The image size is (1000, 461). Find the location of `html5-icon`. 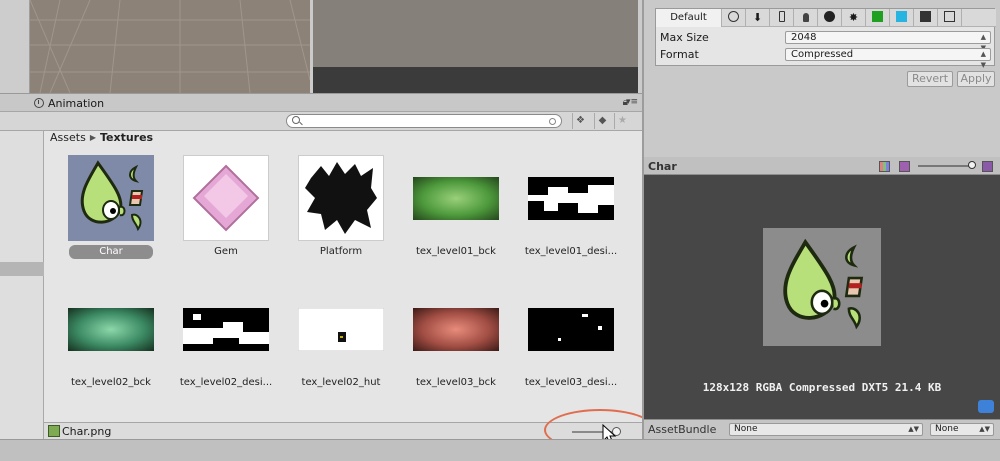

html5-icon is located at coordinates (925, 16).